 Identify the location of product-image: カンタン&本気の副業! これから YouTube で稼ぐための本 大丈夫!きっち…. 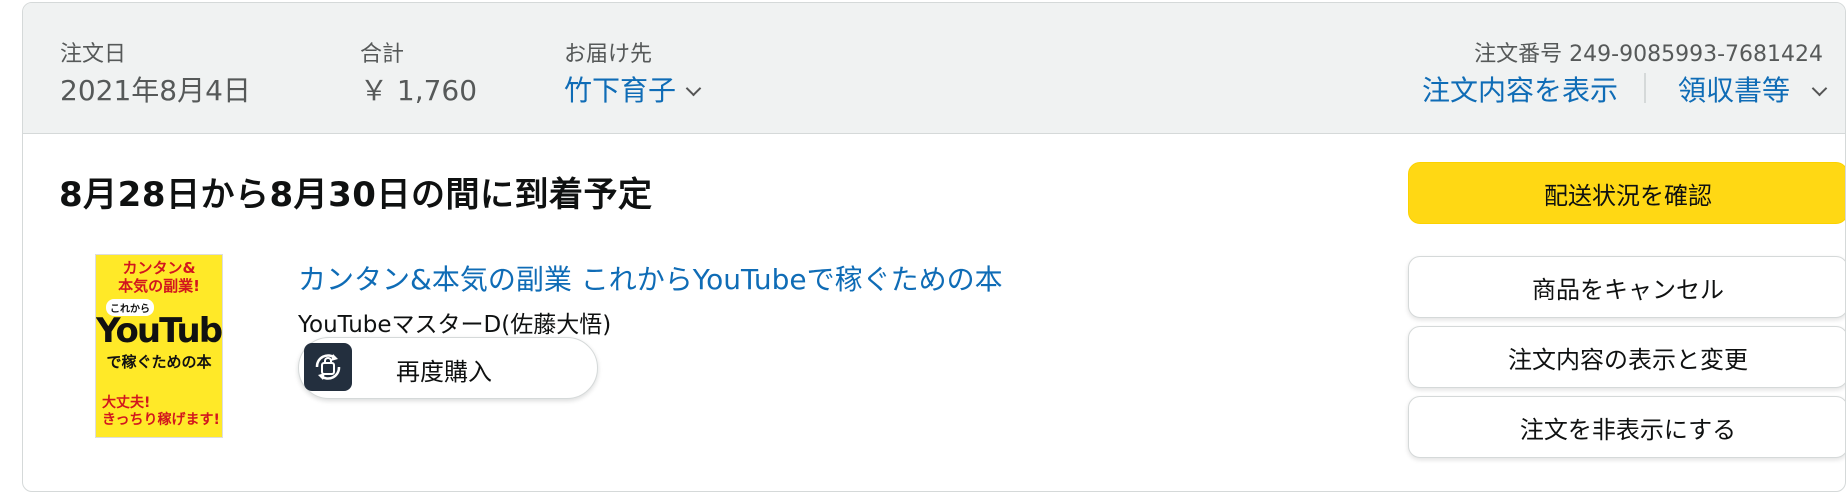
(159, 346).